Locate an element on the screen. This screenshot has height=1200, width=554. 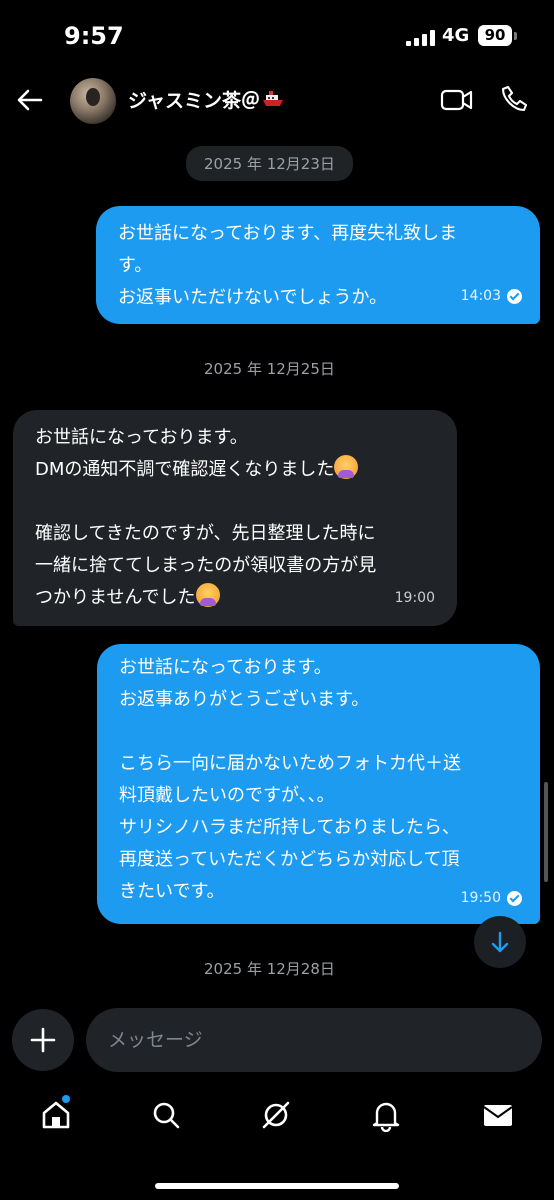
bell-icon is located at coordinates (386, 1117).